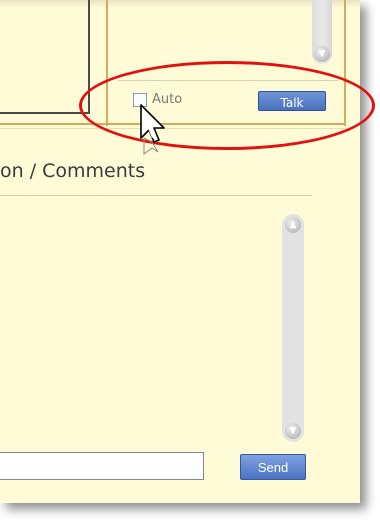 The height and width of the screenshot is (523, 380). I want to click on chevron-up-icon: ▲, so click(293, 225).